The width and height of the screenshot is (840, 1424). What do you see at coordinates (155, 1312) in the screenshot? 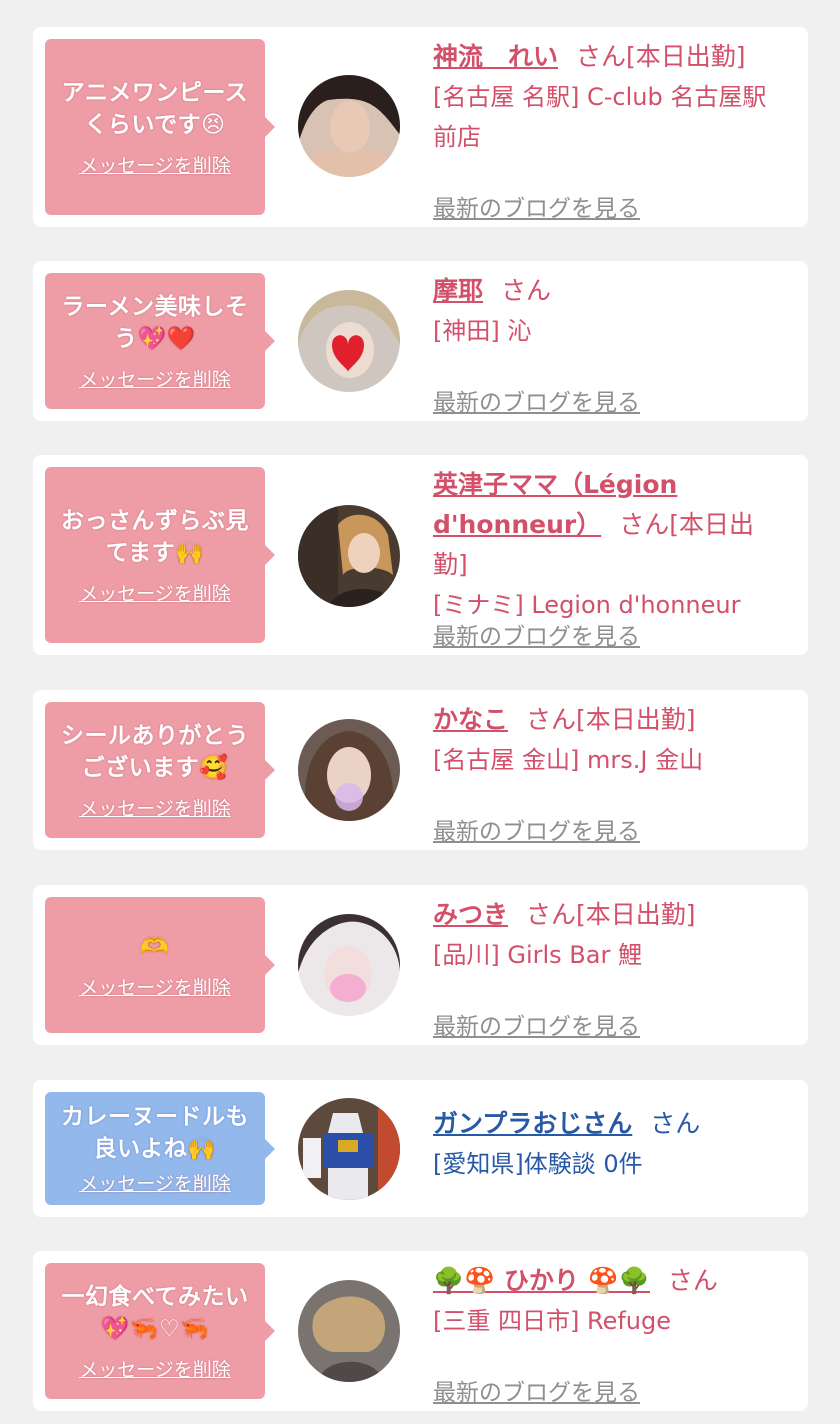
I see `message-text: 一幻食べてみたい 💖🦐♡🦐` at bounding box center [155, 1312].